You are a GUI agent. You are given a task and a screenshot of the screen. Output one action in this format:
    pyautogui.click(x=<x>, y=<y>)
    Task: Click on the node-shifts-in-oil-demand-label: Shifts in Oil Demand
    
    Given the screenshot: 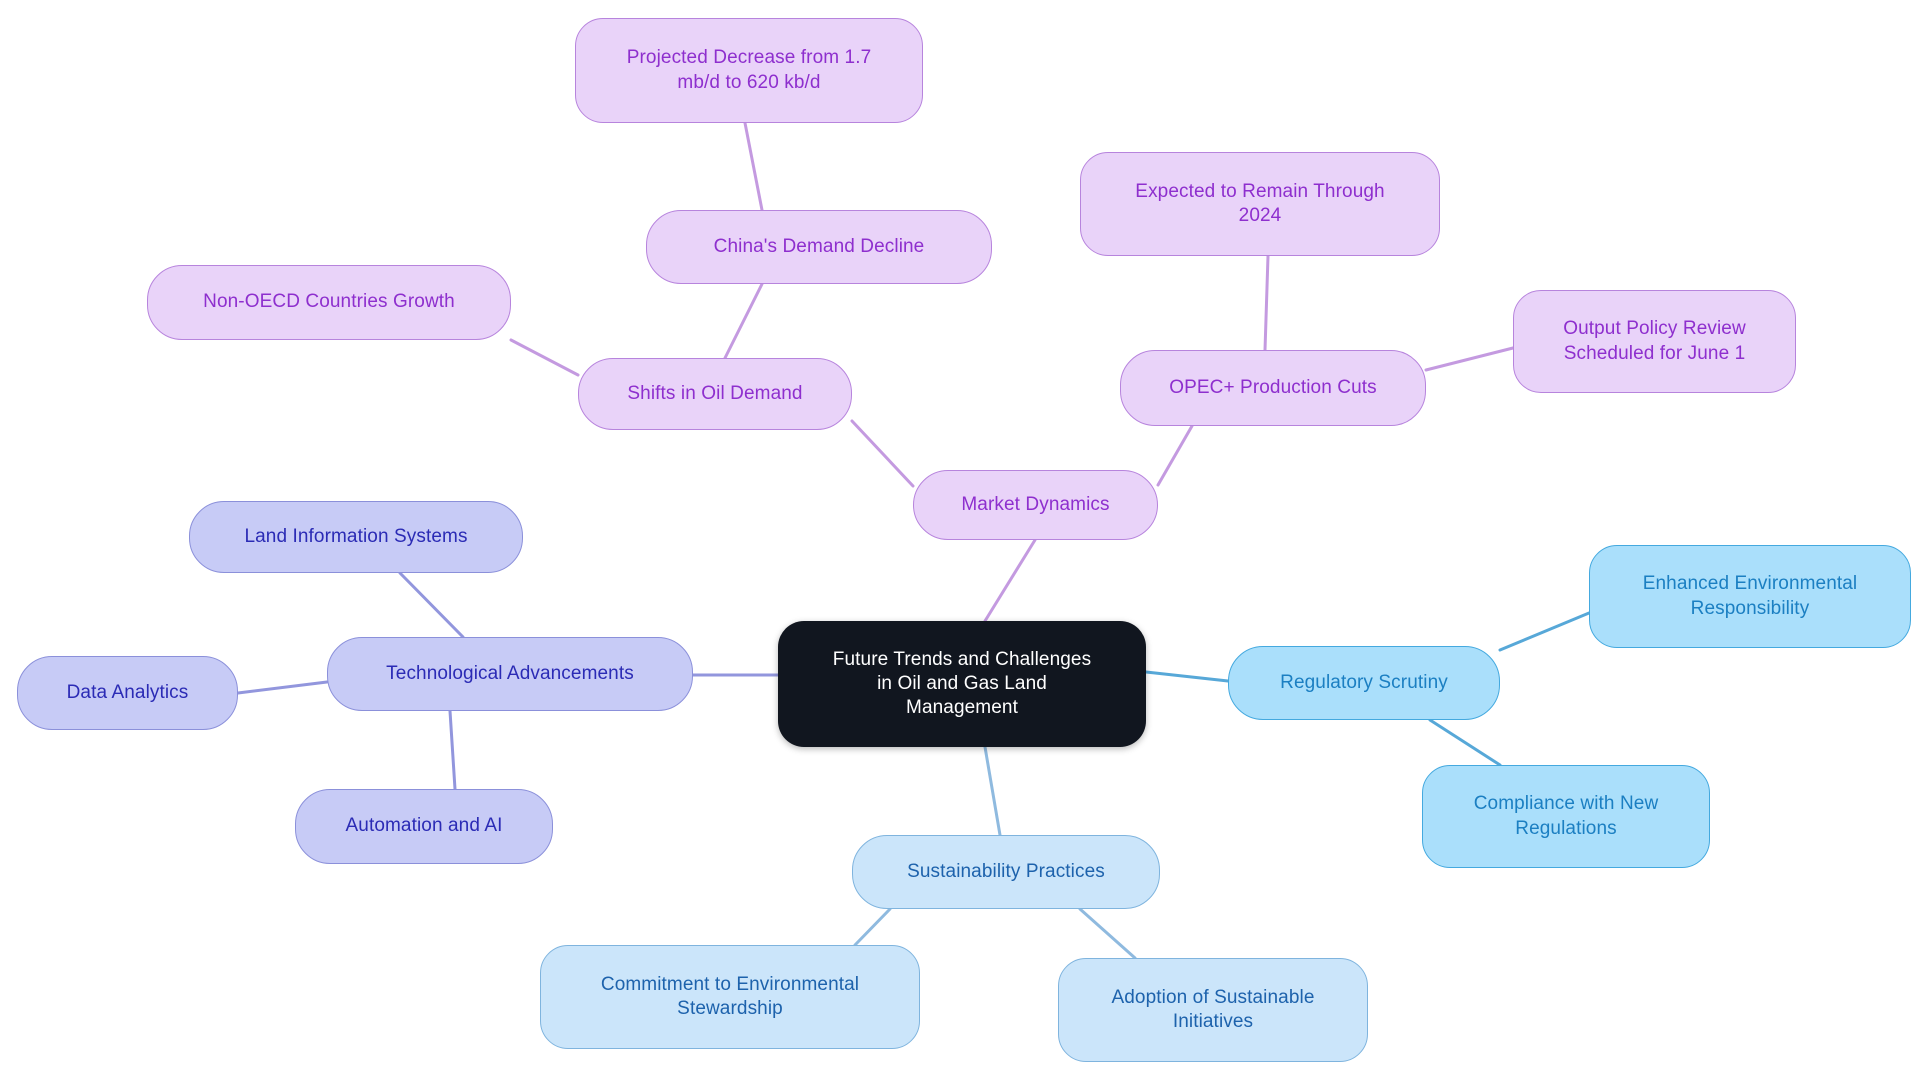 What is the action you would take?
    pyautogui.click(x=715, y=393)
    